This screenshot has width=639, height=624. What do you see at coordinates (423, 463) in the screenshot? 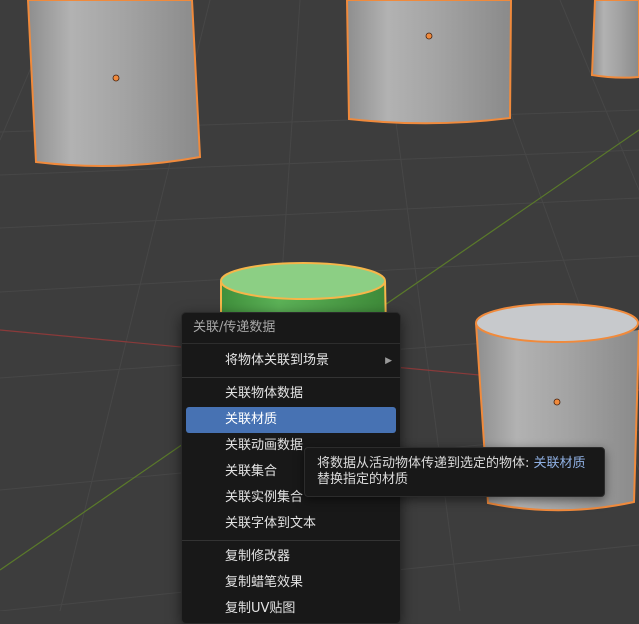
I see `tooltip-text: 将数据从活动物体传递到选定的物体:` at bounding box center [423, 463].